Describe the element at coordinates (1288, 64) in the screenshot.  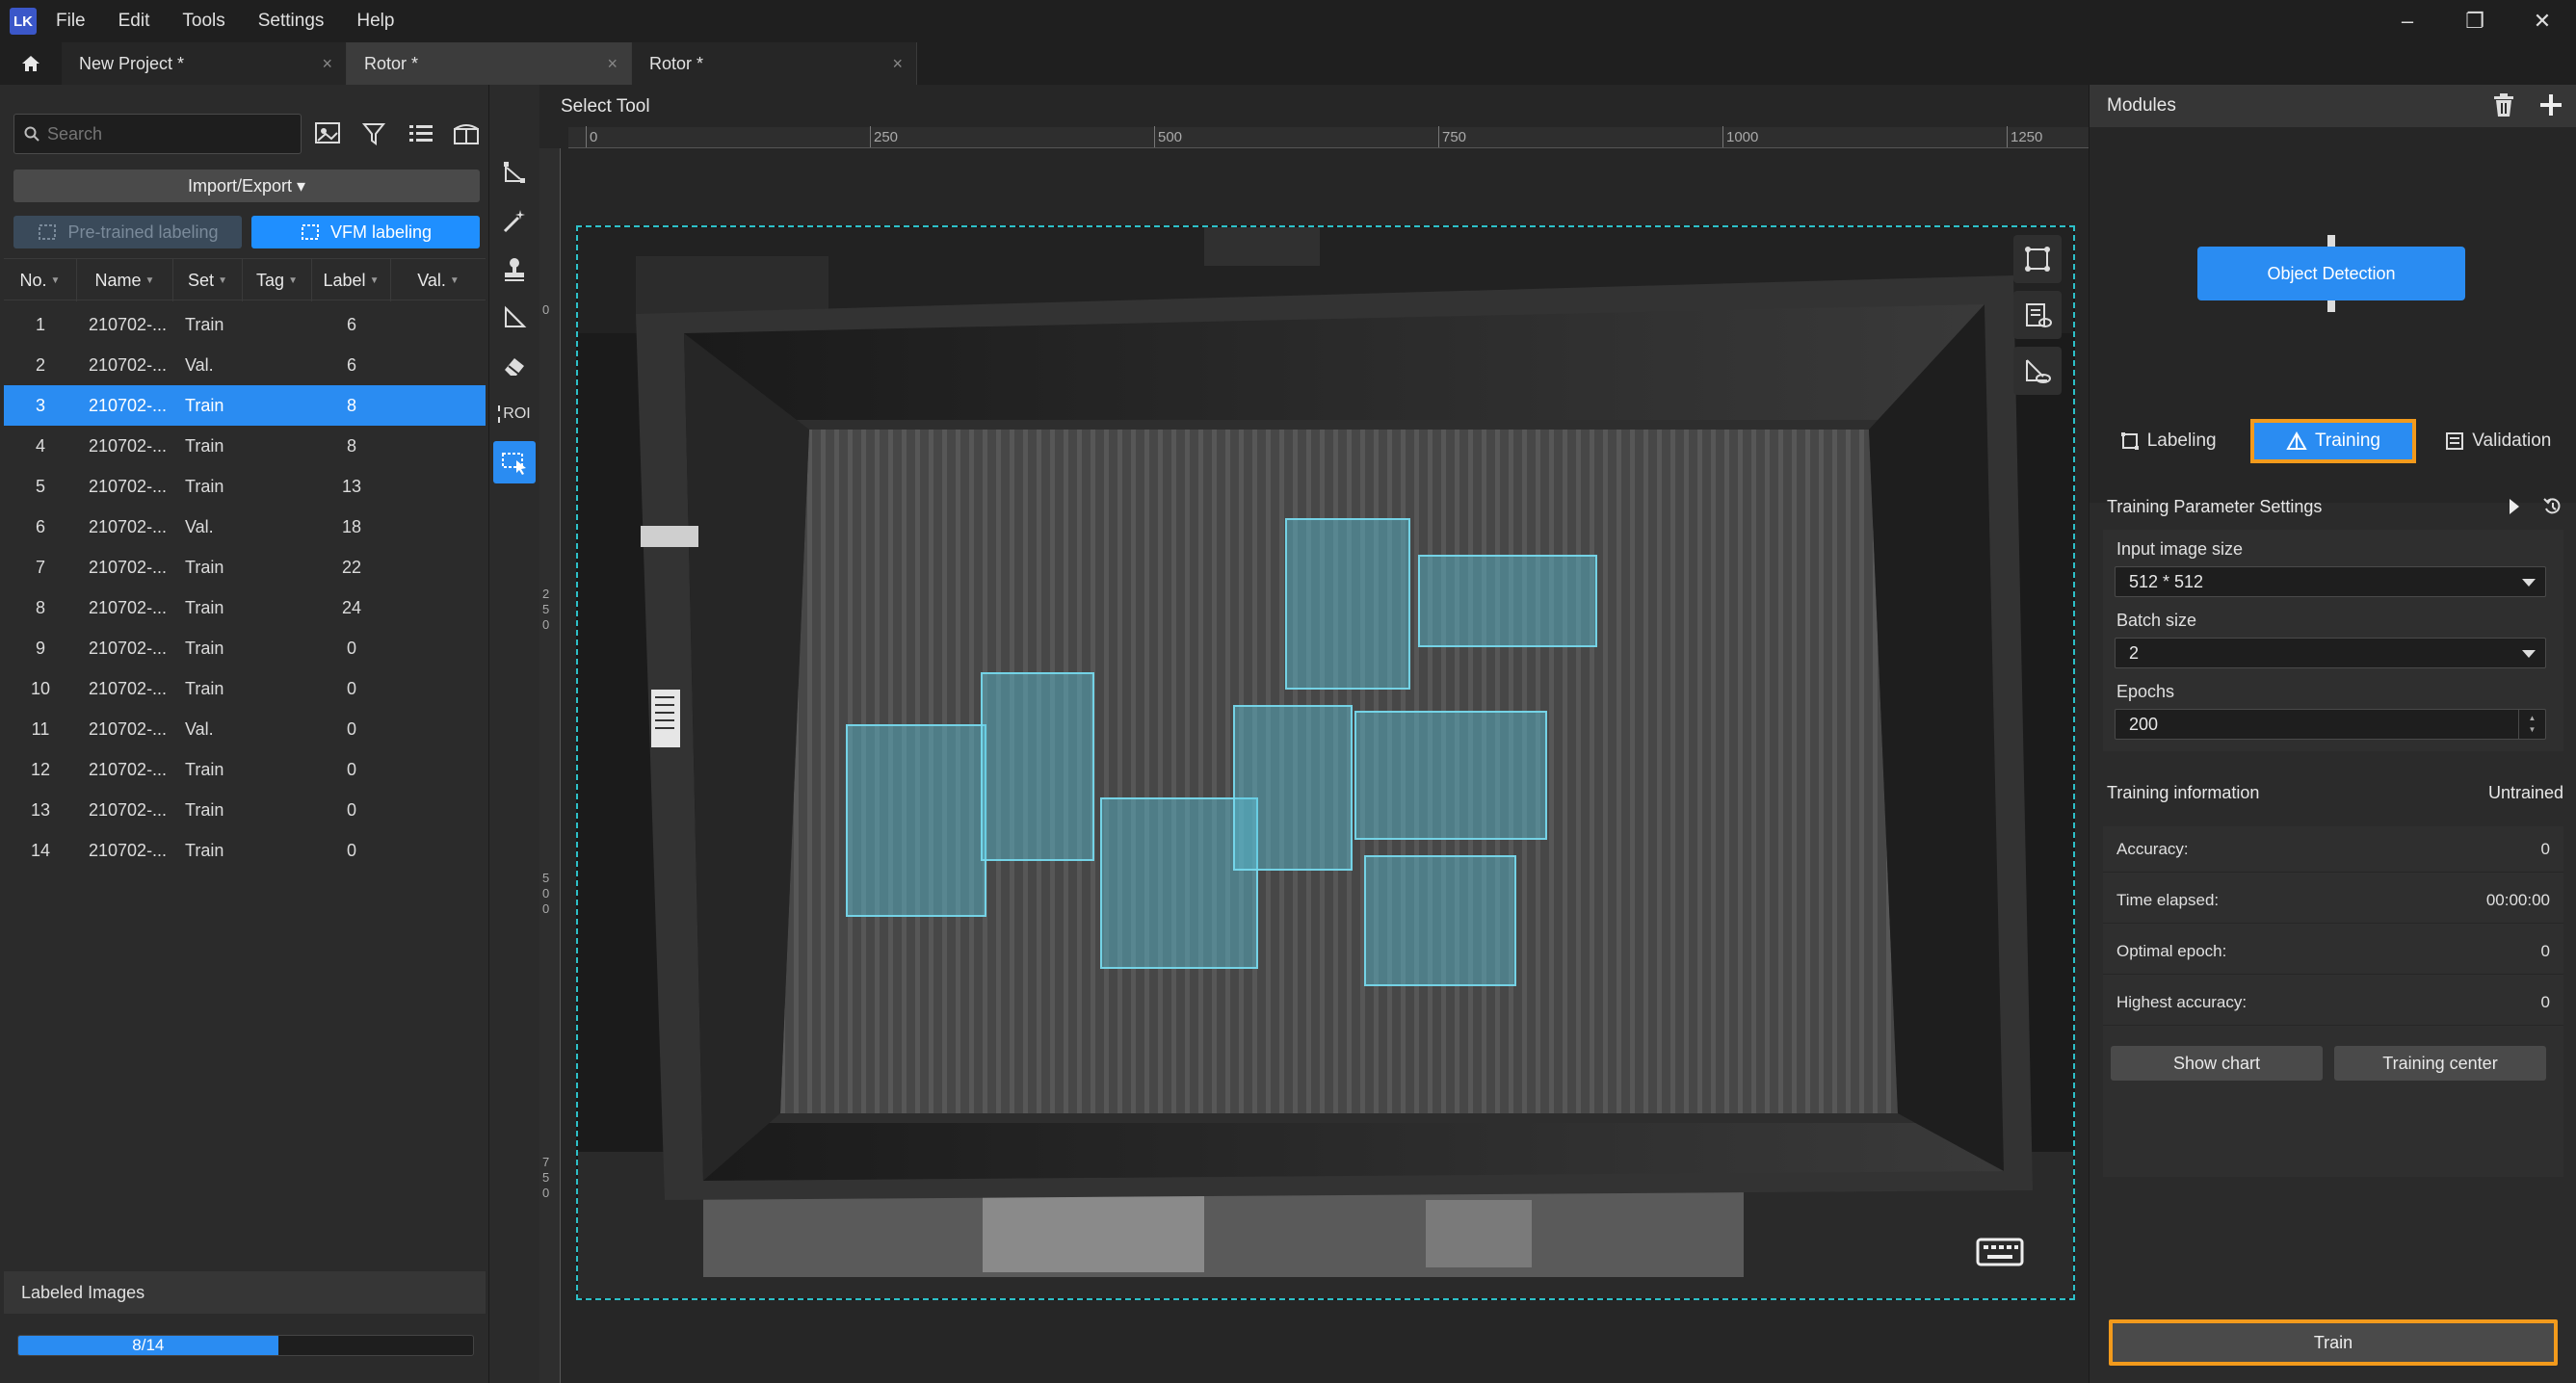
I see `tab-bar: New Project * × Rotor * × Rotor * ×` at that location.